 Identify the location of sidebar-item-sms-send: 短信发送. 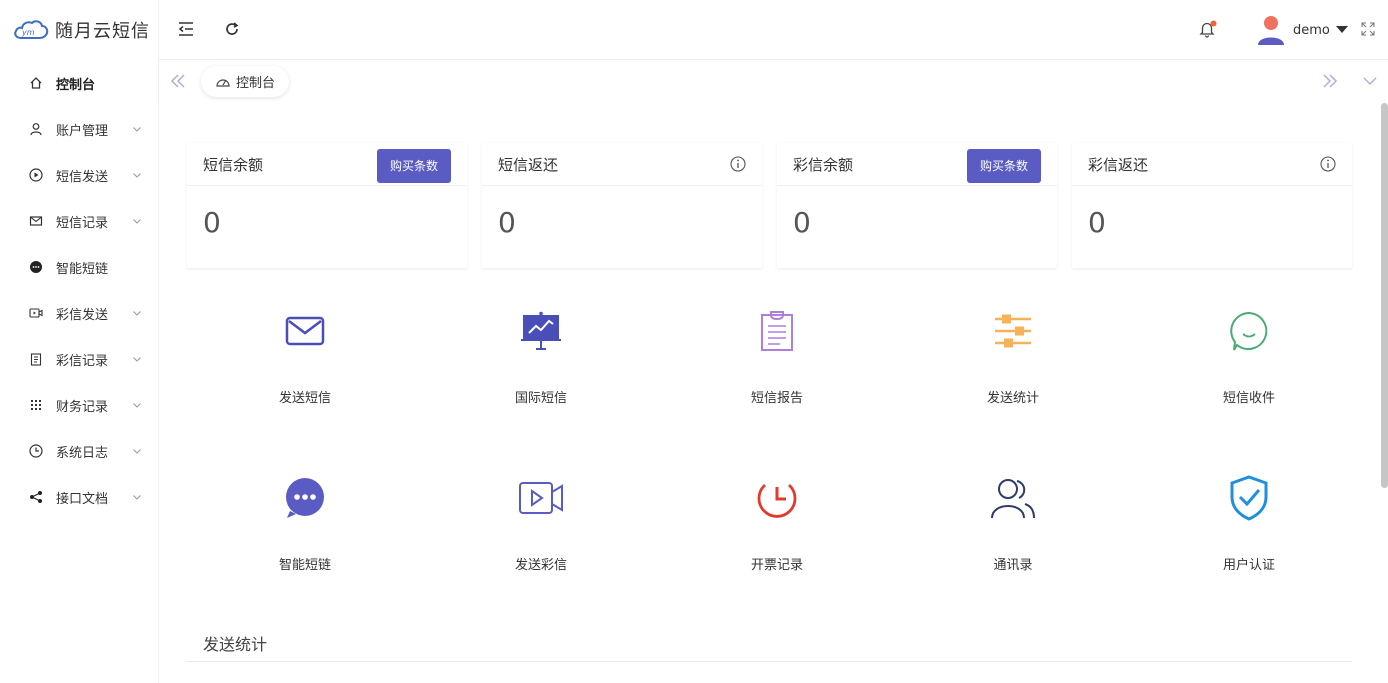
(79, 175).